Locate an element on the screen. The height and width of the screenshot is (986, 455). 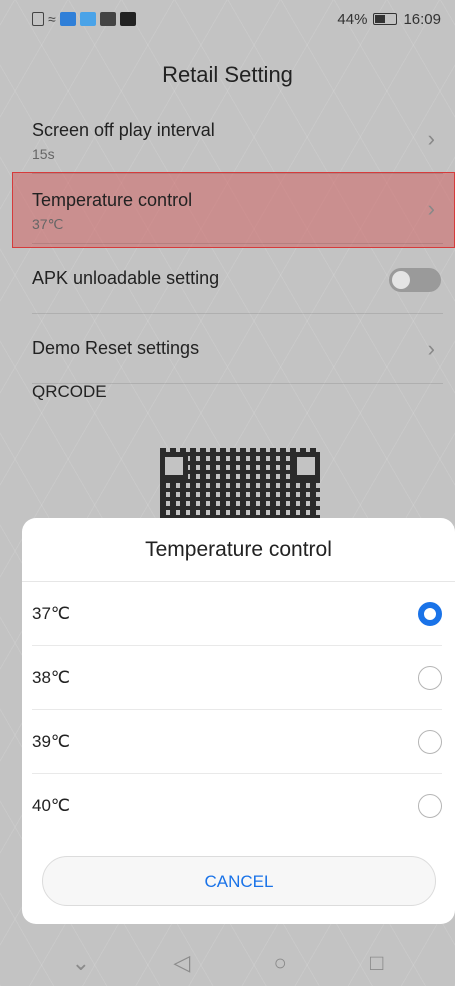
setting-value: 37℃ is located at coordinates (48, 224).